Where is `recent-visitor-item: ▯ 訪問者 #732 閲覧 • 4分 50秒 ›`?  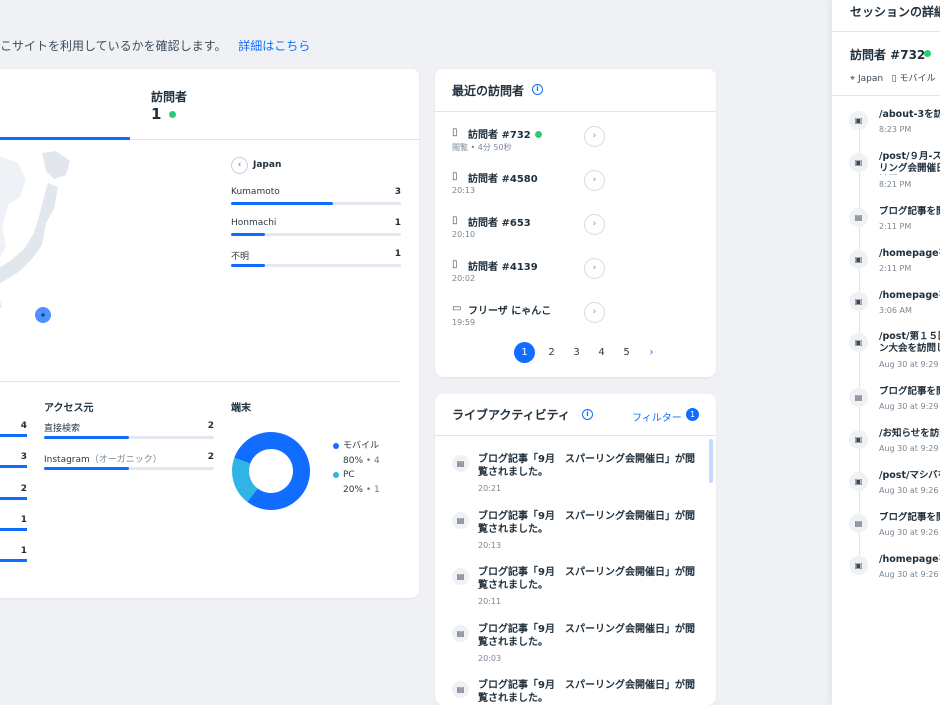
recent-visitor-item: ▯ 訪問者 #732 閲覧 • 4分 50秒 › is located at coordinates (528, 143).